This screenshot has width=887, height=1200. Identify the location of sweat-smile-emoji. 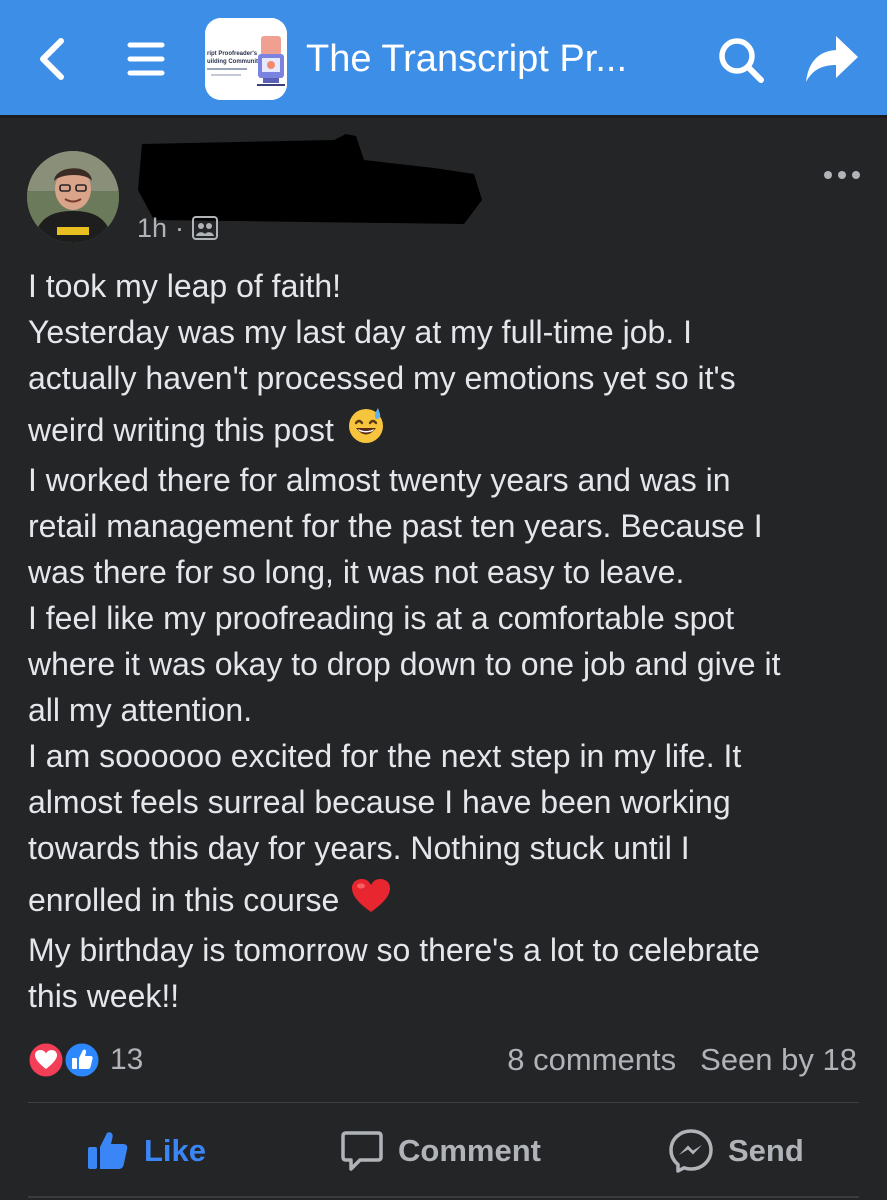
(366, 433).